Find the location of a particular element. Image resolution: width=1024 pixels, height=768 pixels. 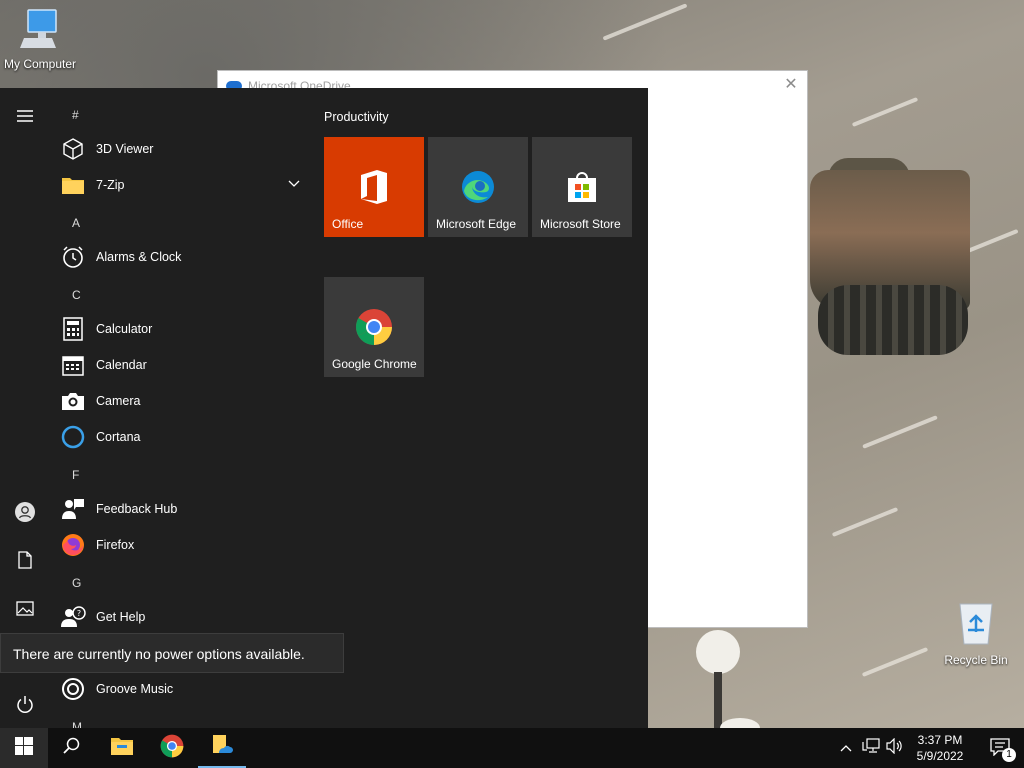

office-icon is located at coordinates (374, 187).